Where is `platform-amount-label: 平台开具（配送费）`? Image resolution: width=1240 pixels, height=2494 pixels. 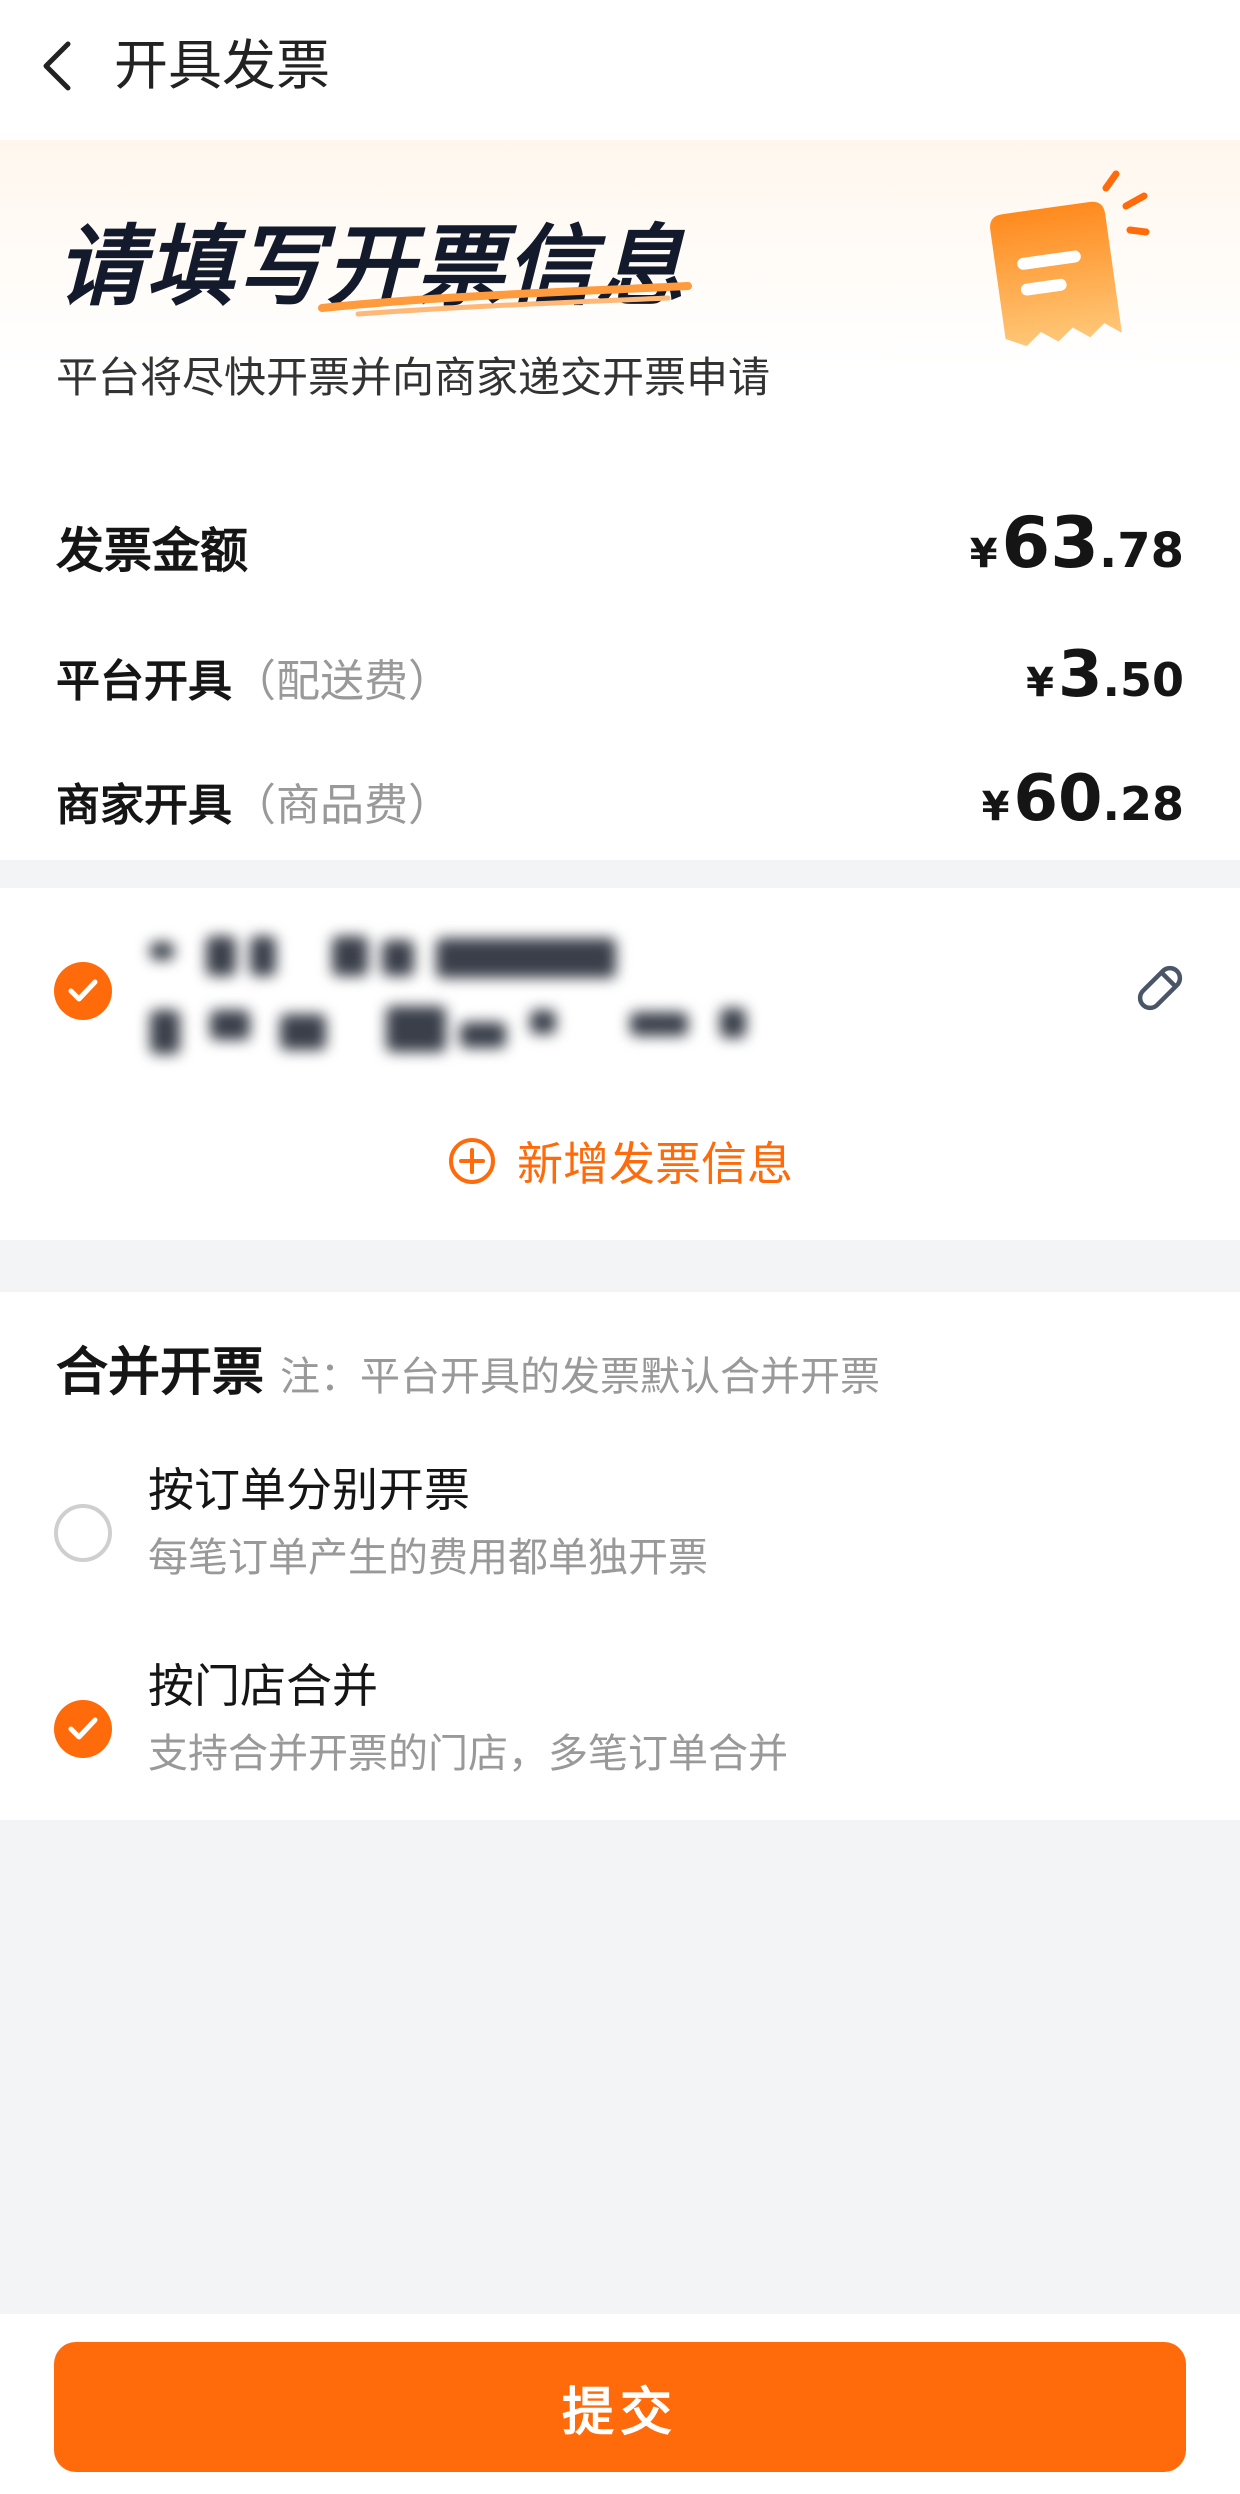 platform-amount-label: 平台开具（配送费） is located at coordinates (254, 681).